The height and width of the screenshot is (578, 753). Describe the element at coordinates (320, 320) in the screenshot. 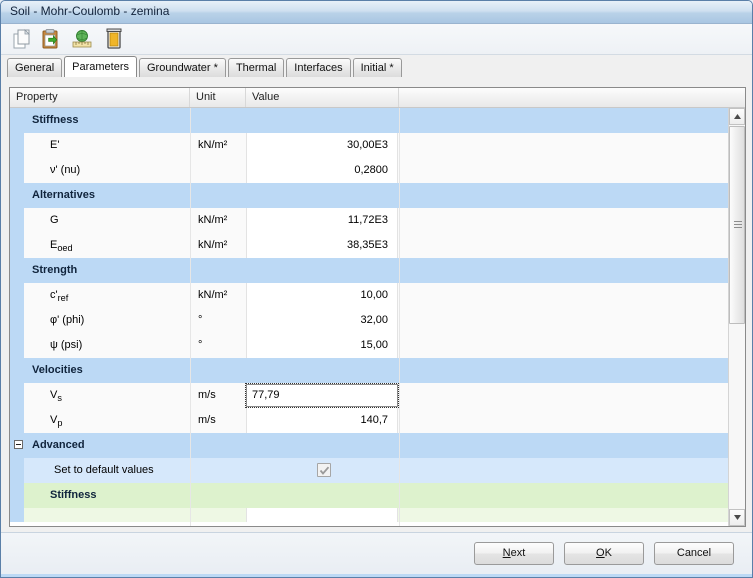

I see `value-label: 32,00` at that location.